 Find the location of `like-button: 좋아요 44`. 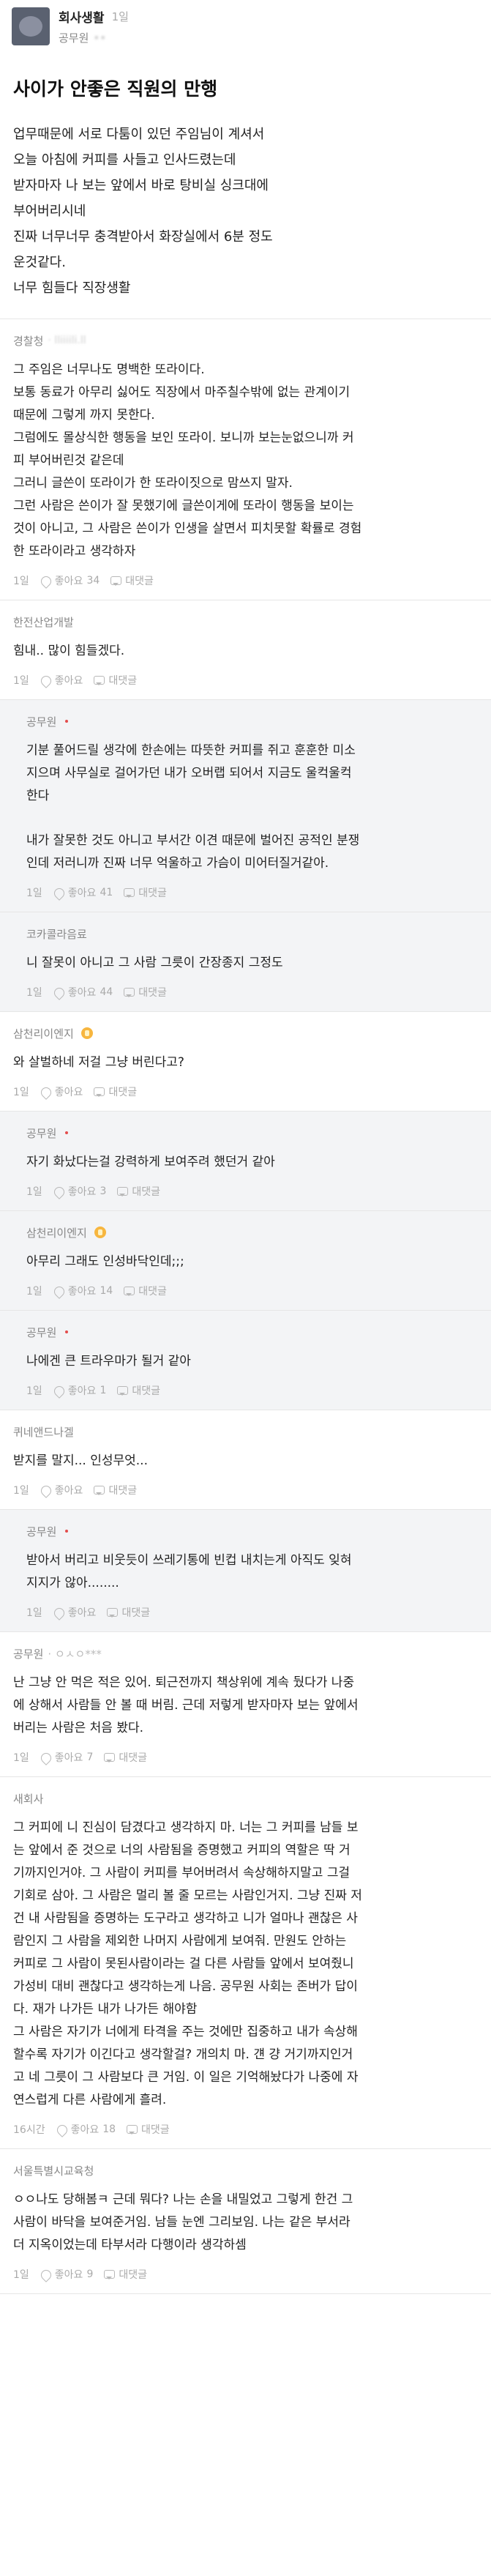

like-button: 좋아요 44 is located at coordinates (83, 992).